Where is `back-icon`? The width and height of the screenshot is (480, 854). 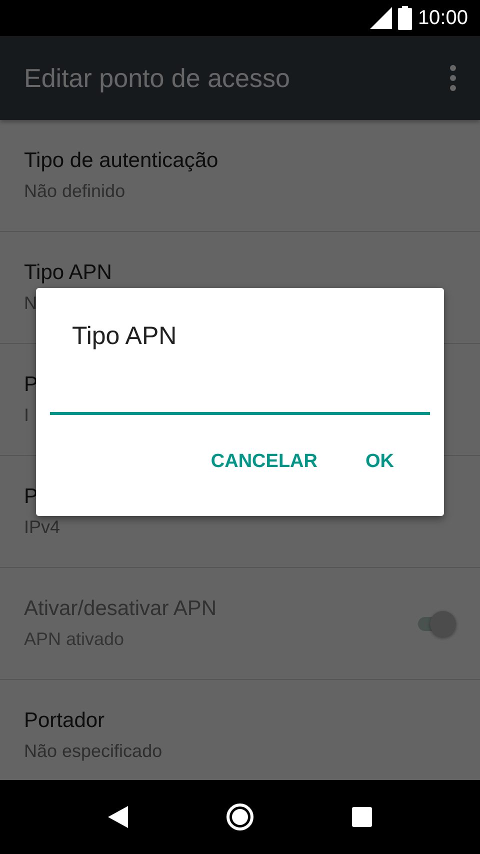
back-icon is located at coordinates (118, 817).